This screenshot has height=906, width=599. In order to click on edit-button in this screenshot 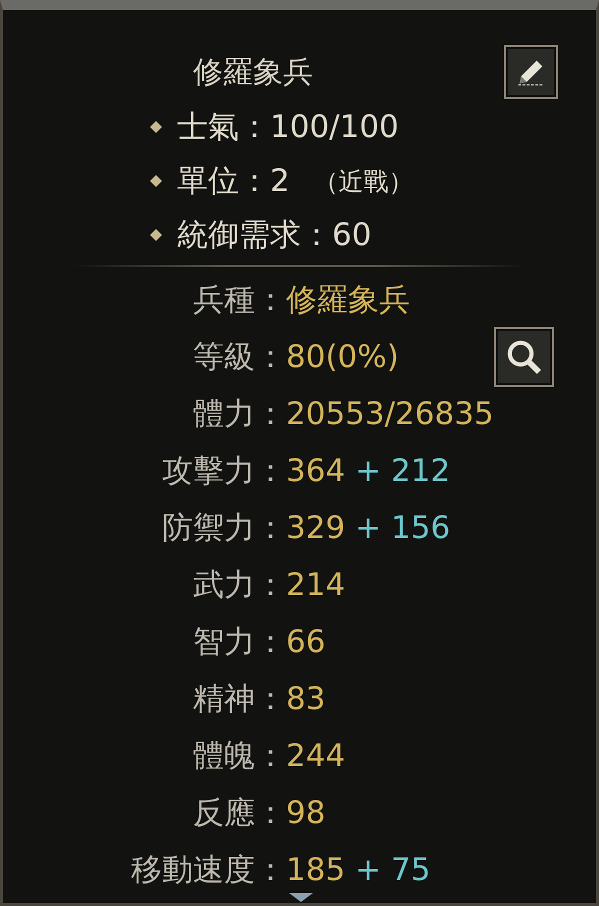, I will do `click(531, 72)`.